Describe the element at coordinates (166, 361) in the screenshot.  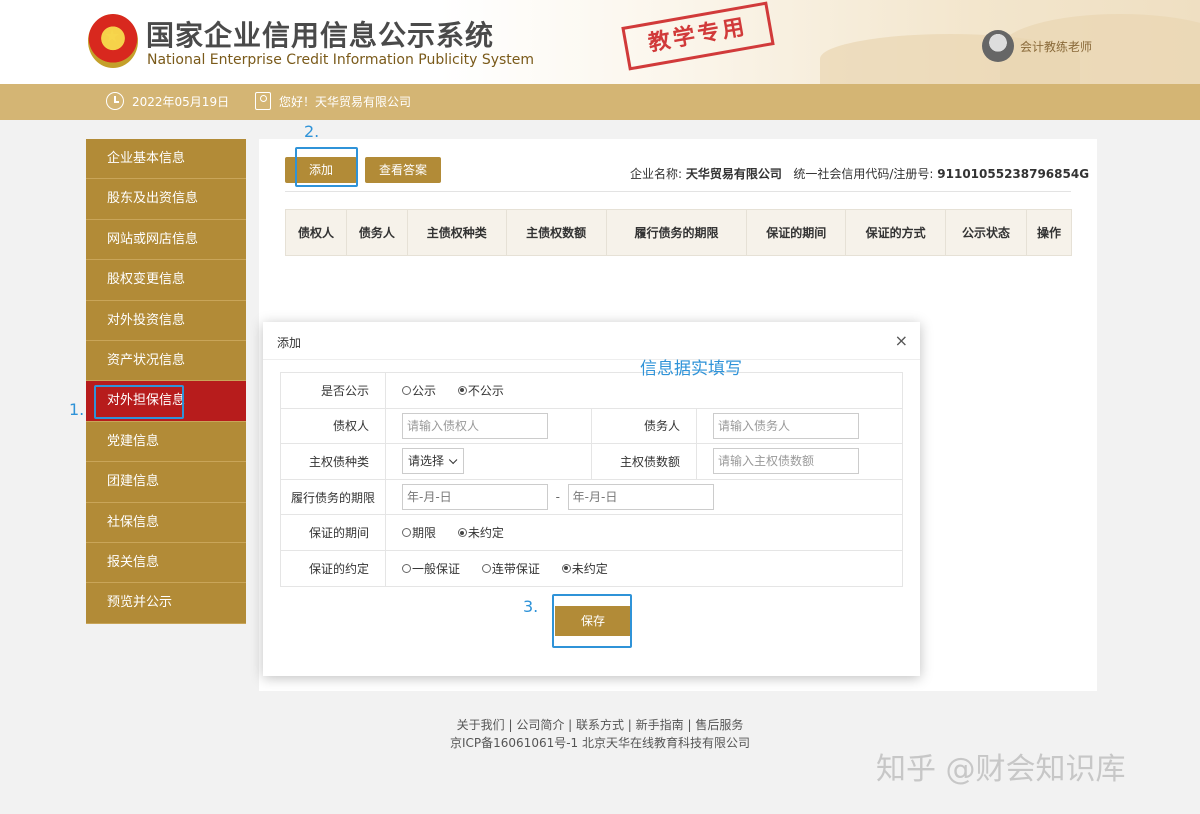
I see `sidebar-item-assets: 资产状况信息` at that location.